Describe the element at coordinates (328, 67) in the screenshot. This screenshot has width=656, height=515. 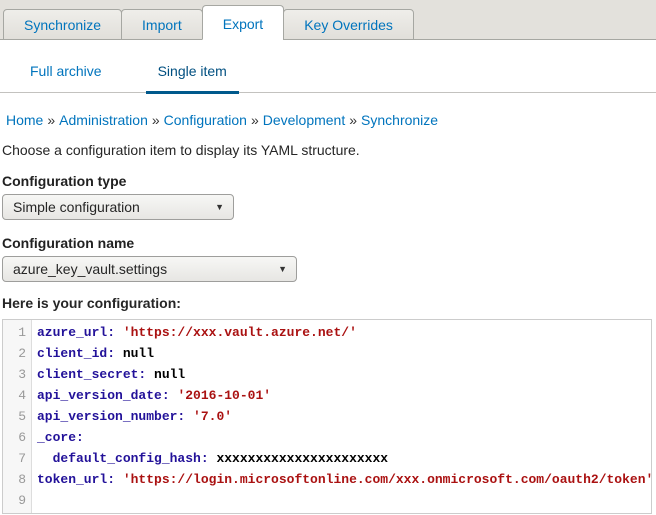
I see `secondary-tabs: Full archive Single item` at that location.